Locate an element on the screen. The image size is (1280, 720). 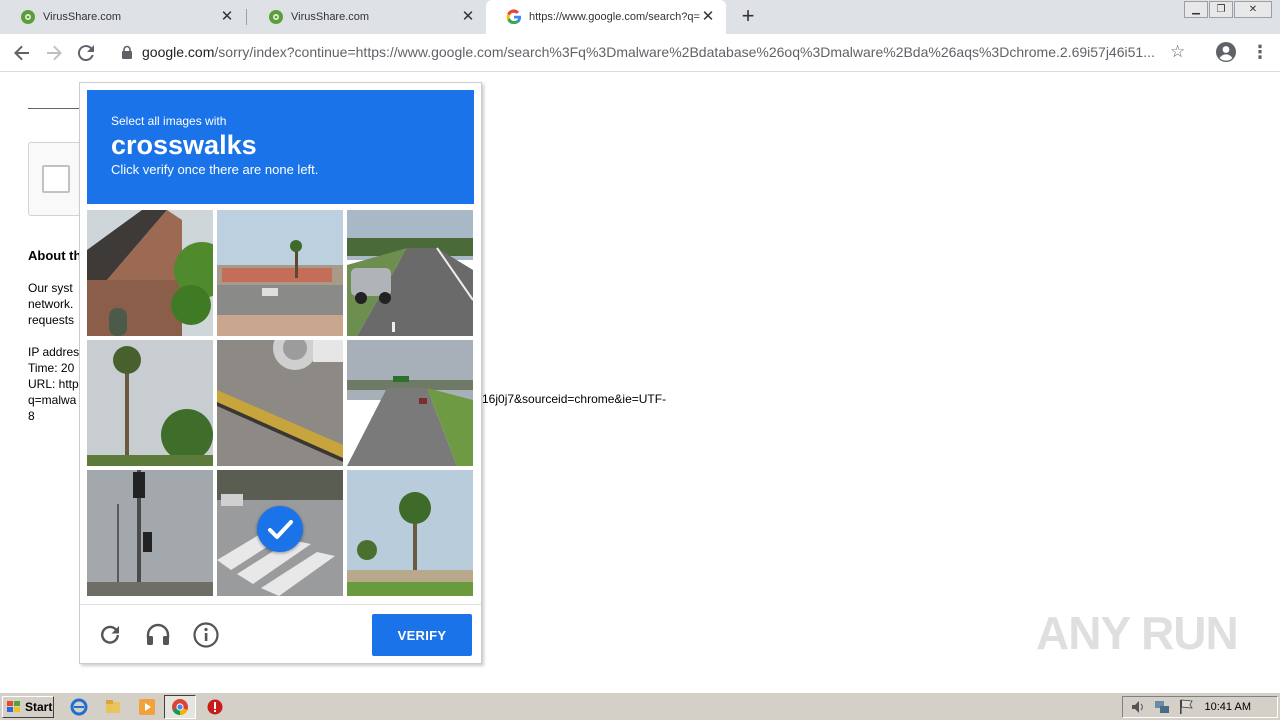
file-explorer-icon is located at coordinates (113, 707).